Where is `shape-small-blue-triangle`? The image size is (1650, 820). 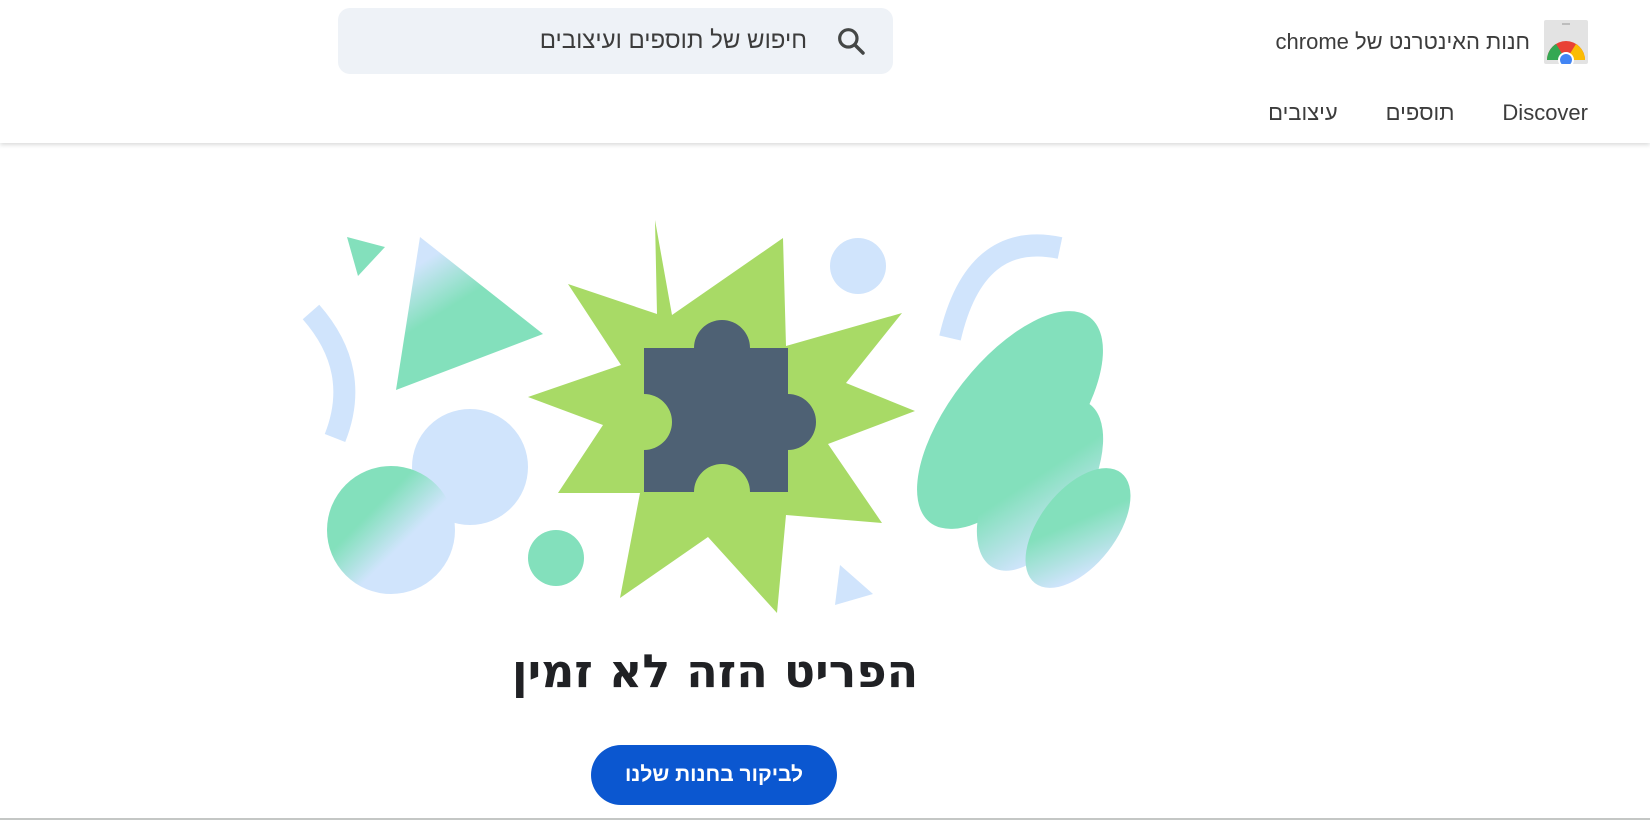
shape-small-blue-triangle is located at coordinates (854, 585).